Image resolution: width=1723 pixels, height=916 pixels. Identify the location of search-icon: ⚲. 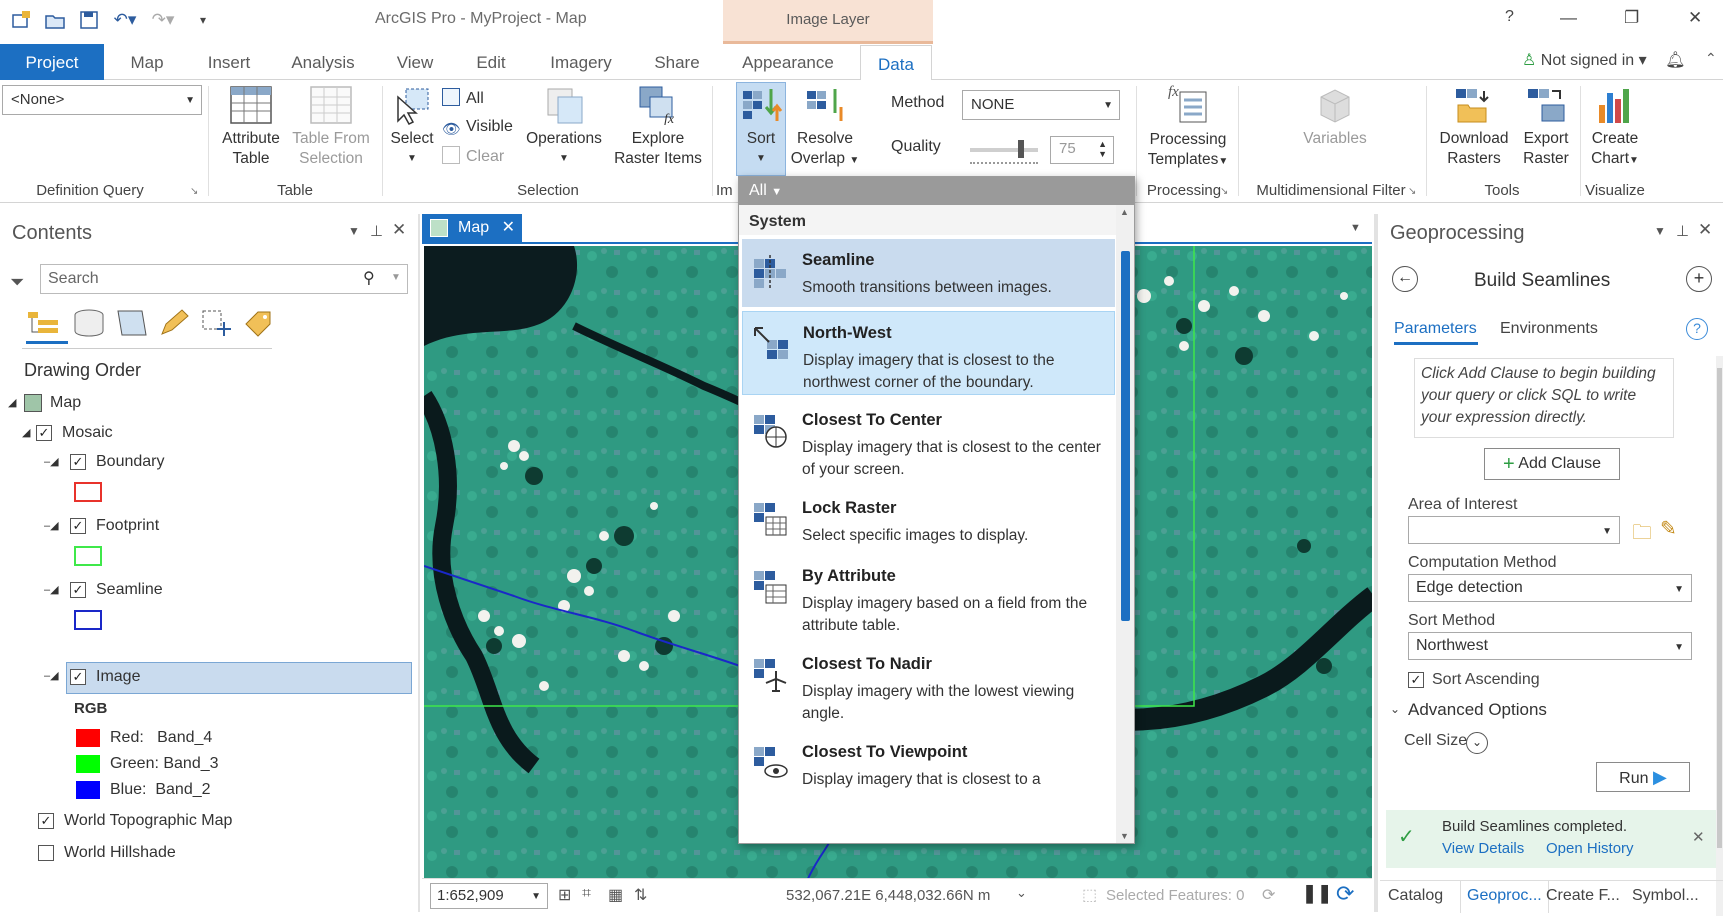
(369, 278).